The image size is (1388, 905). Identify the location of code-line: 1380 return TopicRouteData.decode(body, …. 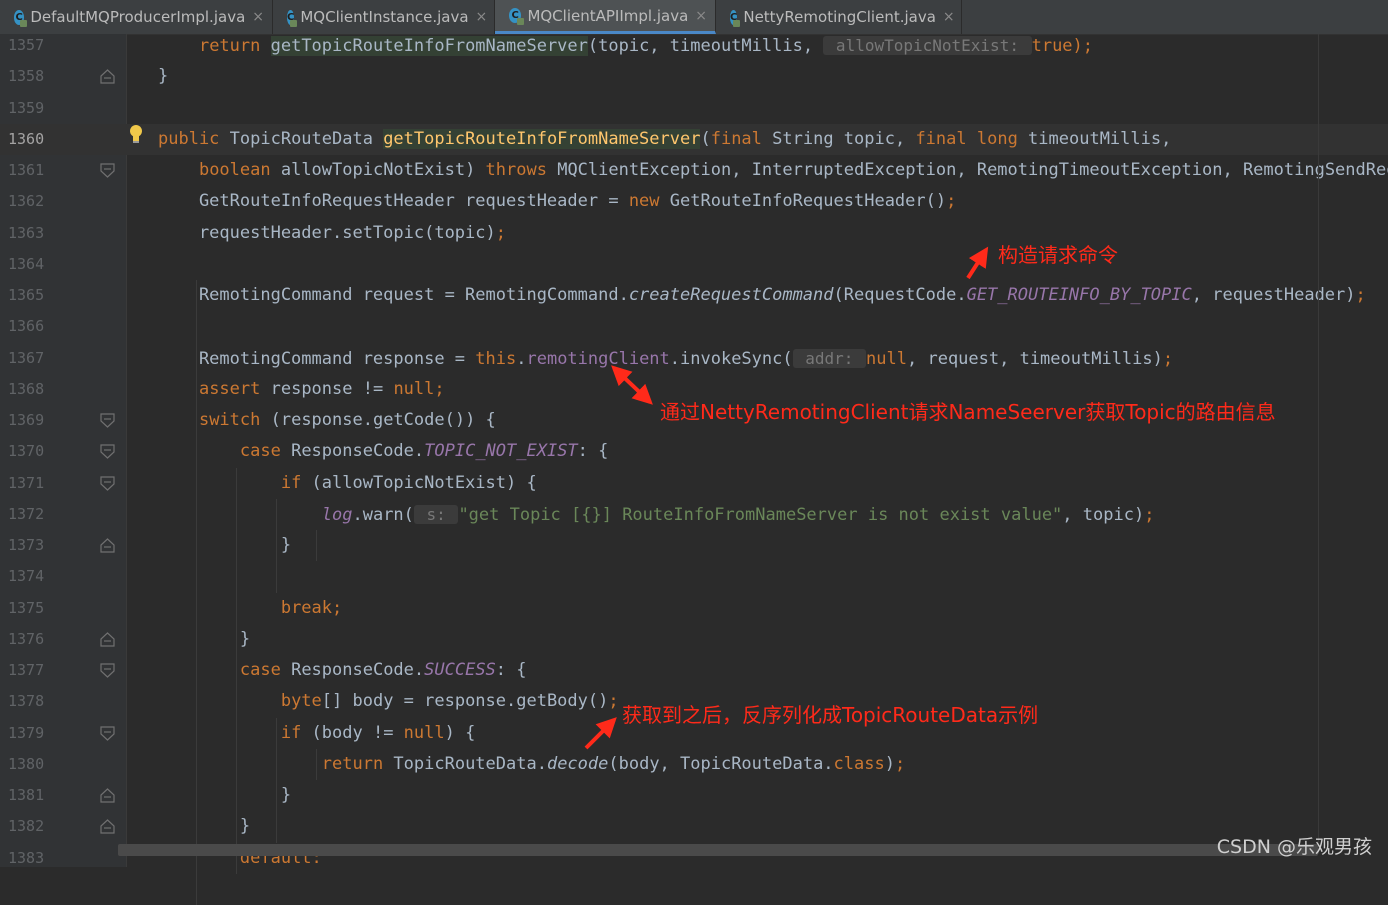
(694, 764).